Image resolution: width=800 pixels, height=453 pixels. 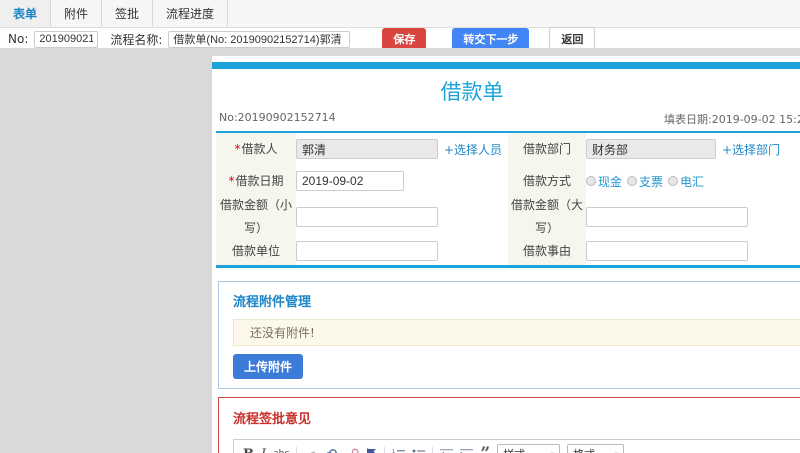 What do you see at coordinates (371, 450) in the screenshot?
I see `anchor-flag-icon` at bounding box center [371, 450].